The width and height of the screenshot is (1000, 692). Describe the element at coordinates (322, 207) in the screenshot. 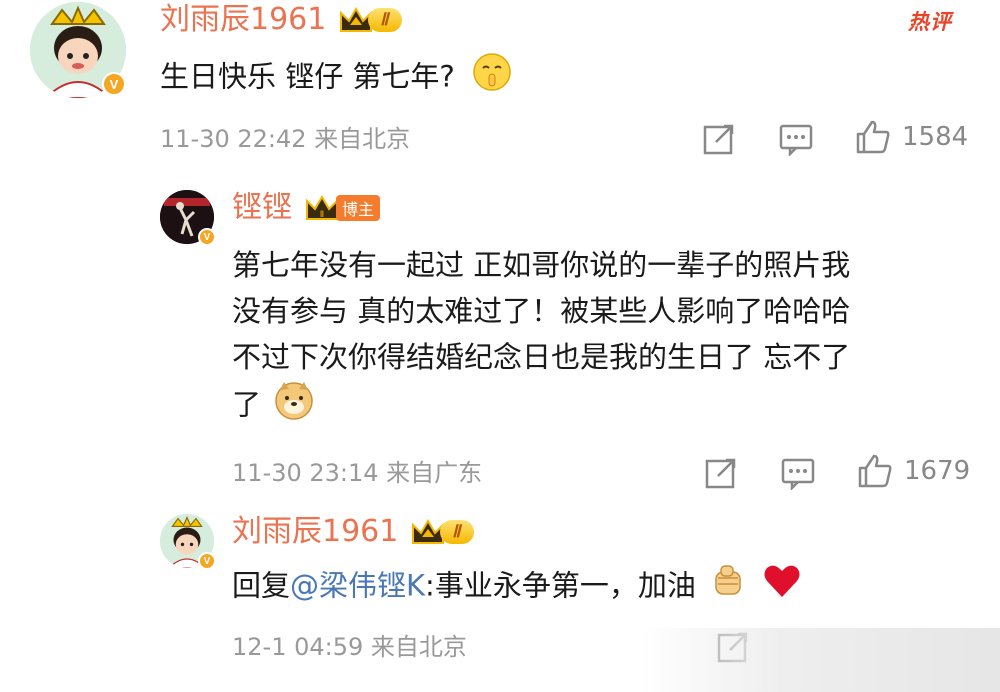

I see `crown-icon: Ⅱ` at that location.